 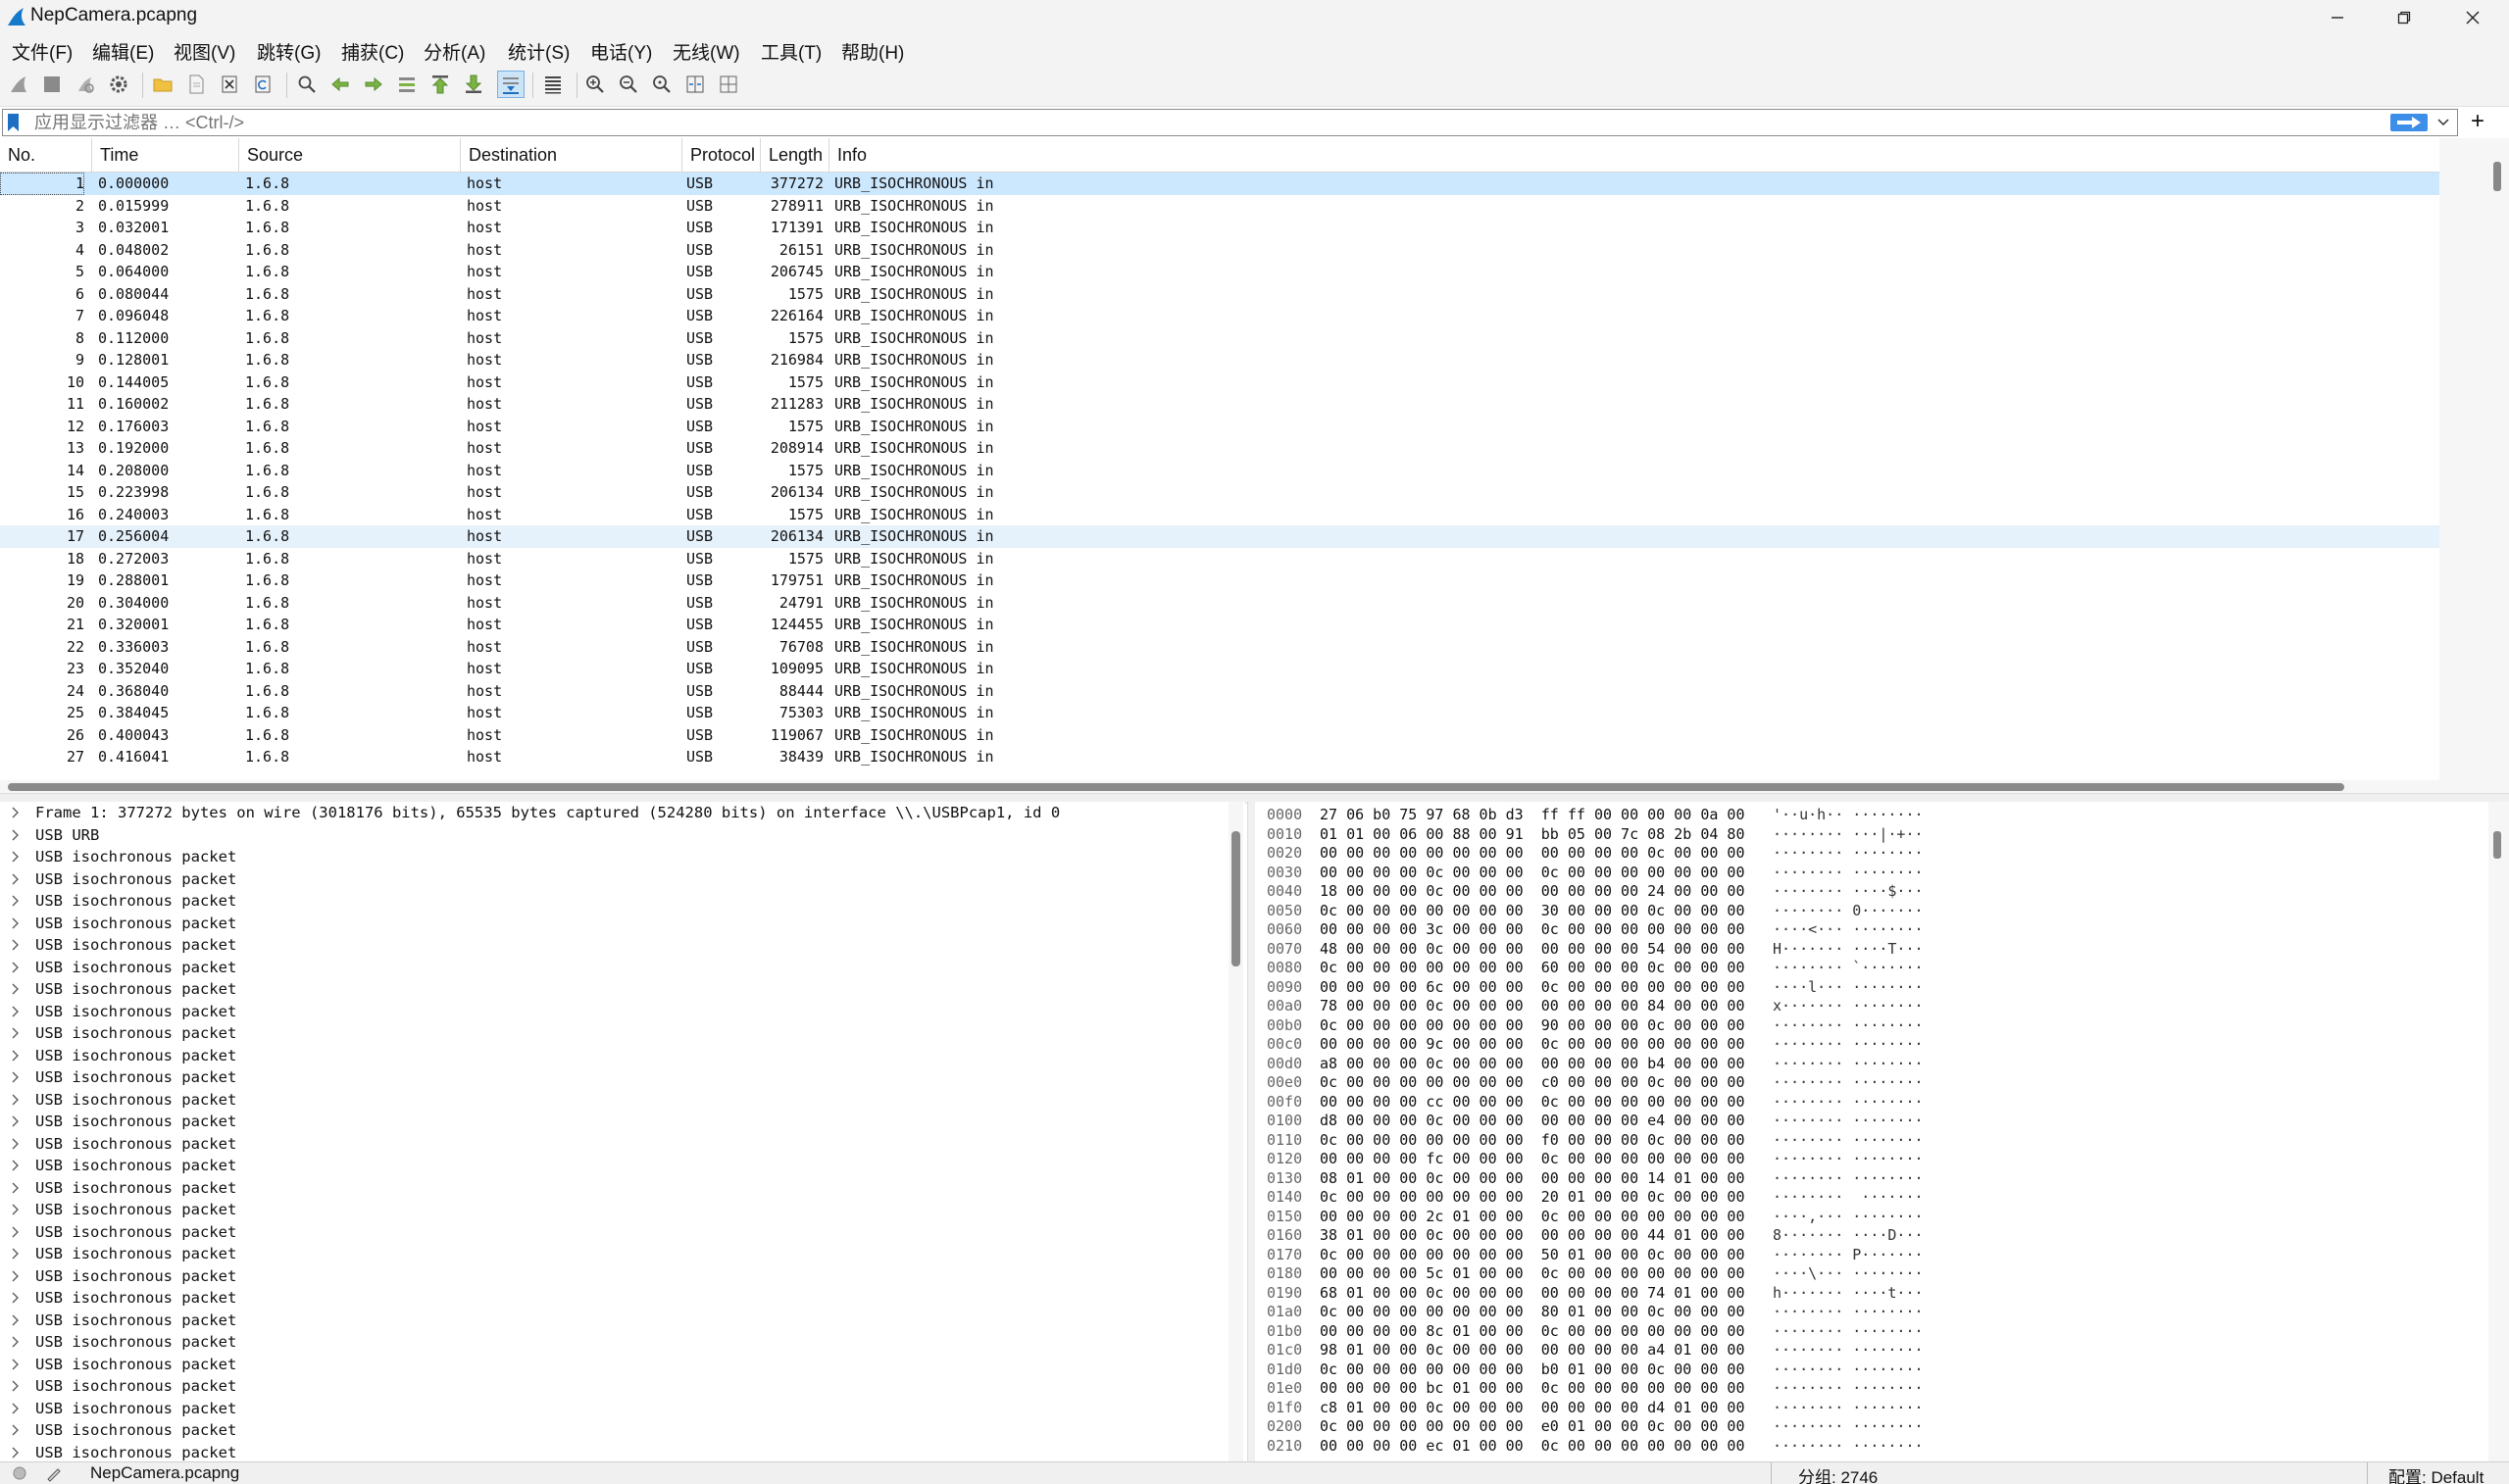 I want to click on column-header-time: Time, so click(x=166, y=155).